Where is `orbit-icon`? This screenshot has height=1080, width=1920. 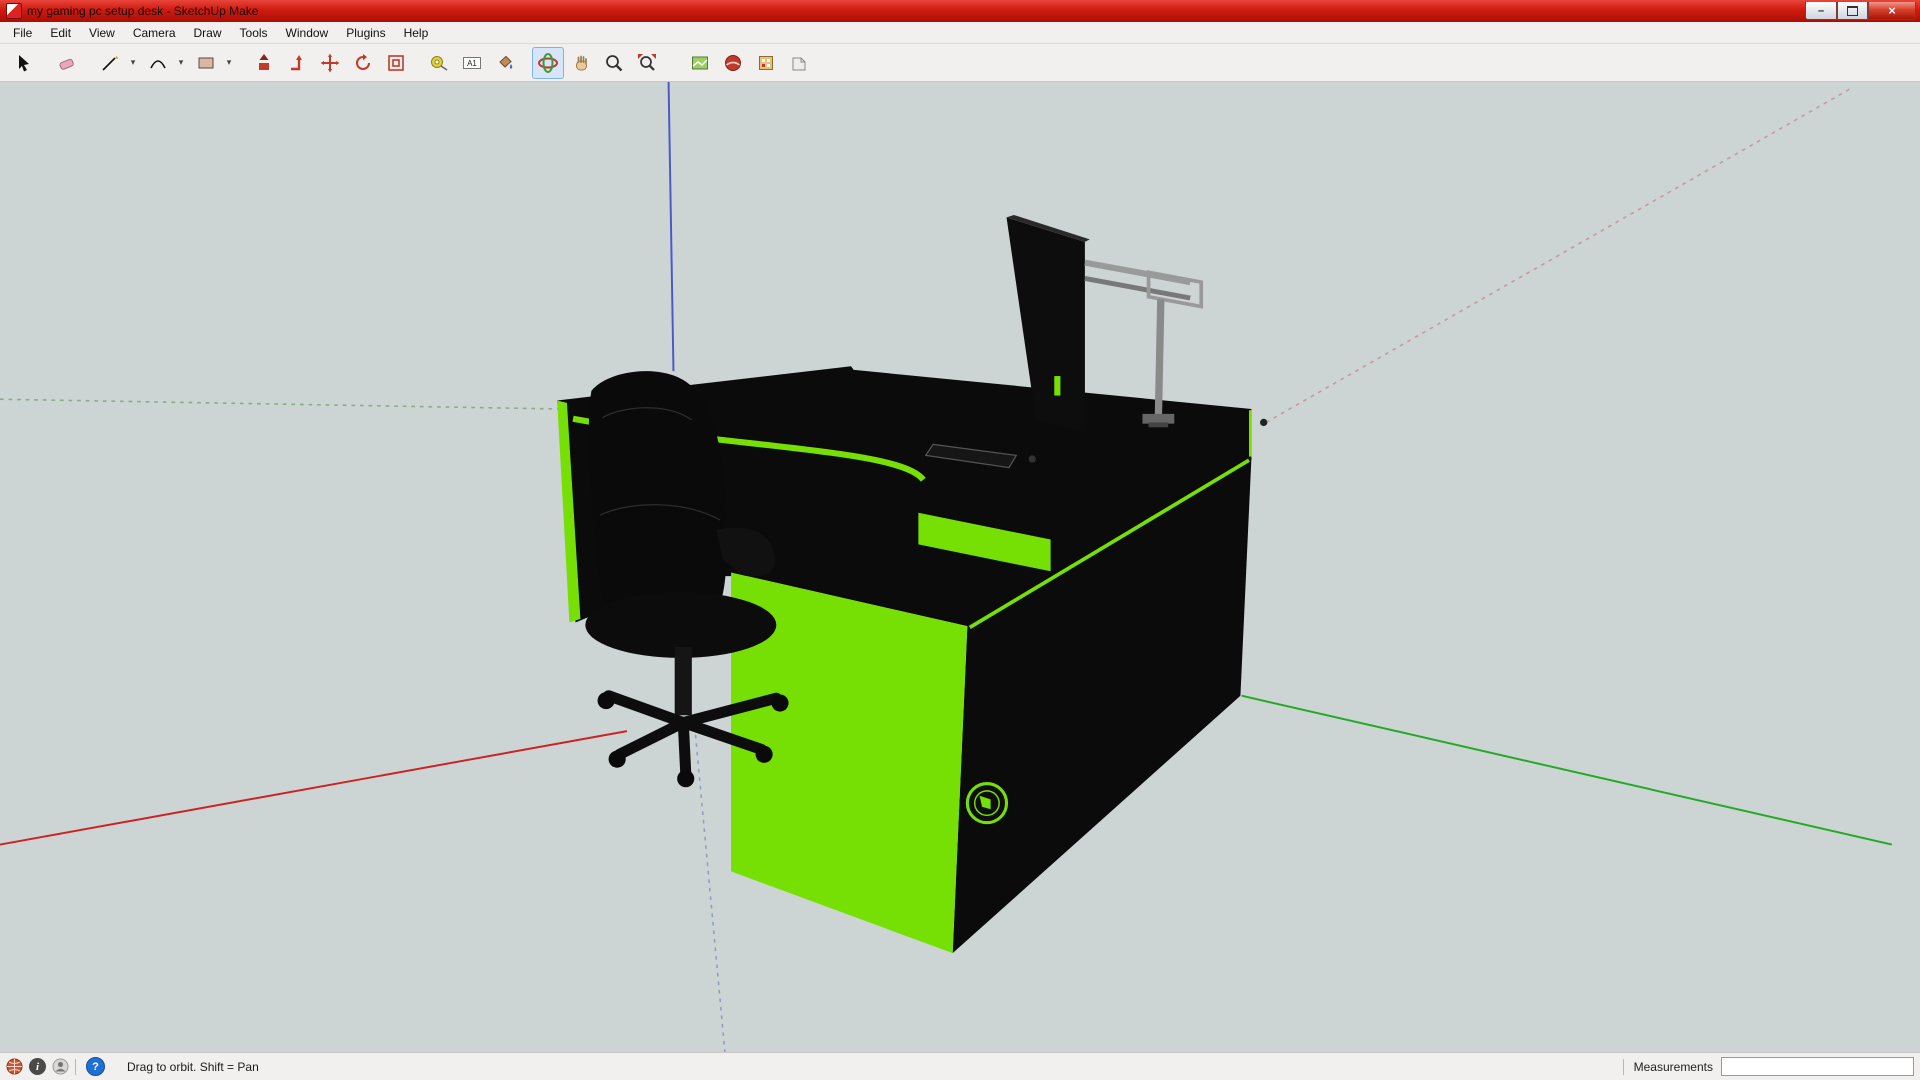 orbit-icon is located at coordinates (548, 62).